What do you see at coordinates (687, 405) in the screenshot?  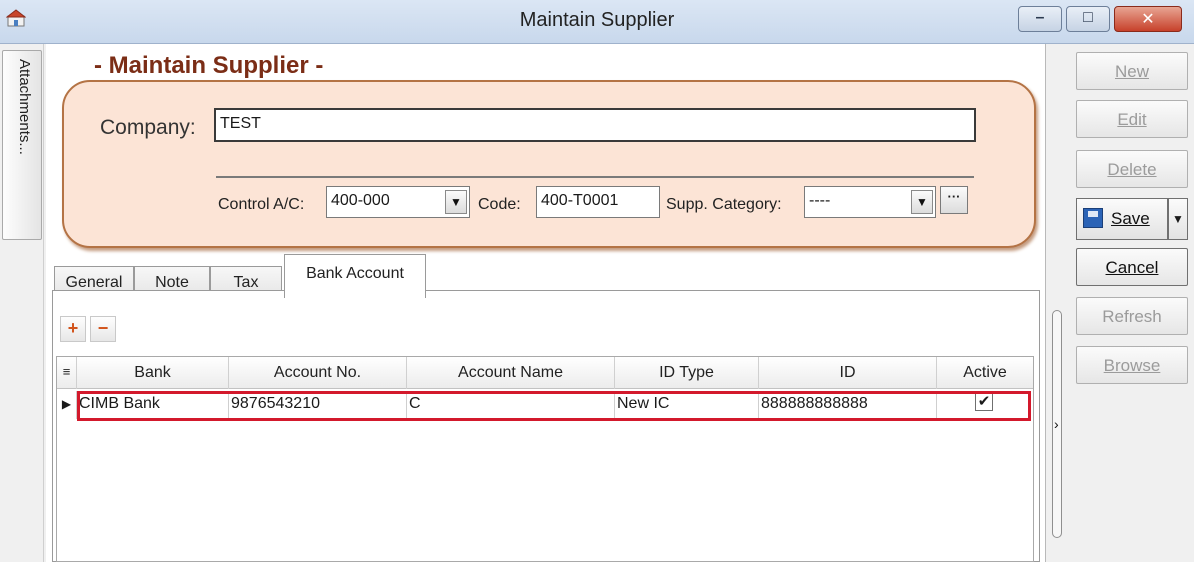 I see `cell-id-type: New IC` at bounding box center [687, 405].